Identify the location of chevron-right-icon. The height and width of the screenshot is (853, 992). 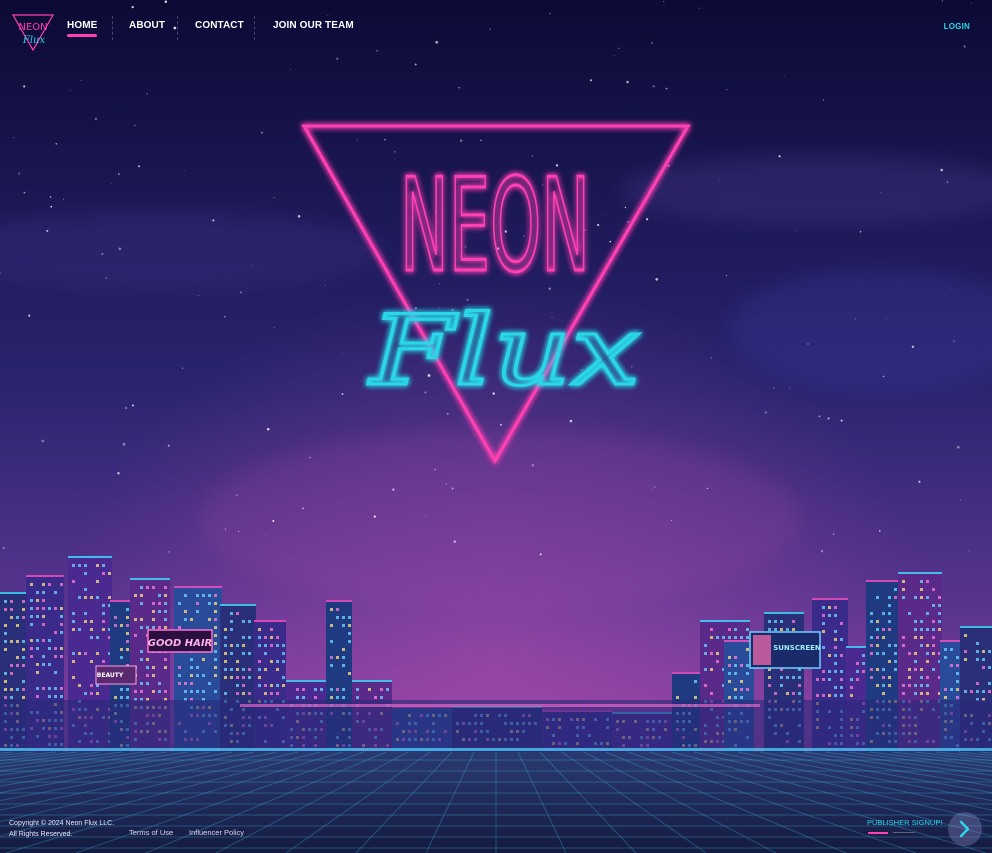
(964, 829).